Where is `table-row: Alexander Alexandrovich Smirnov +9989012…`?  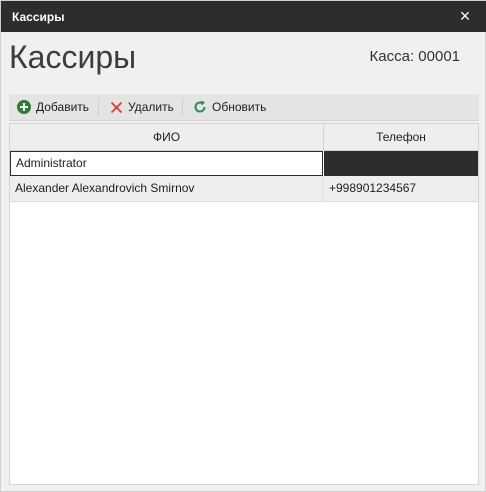 table-row: Alexander Alexandrovich Smirnov +9989012… is located at coordinates (244, 189).